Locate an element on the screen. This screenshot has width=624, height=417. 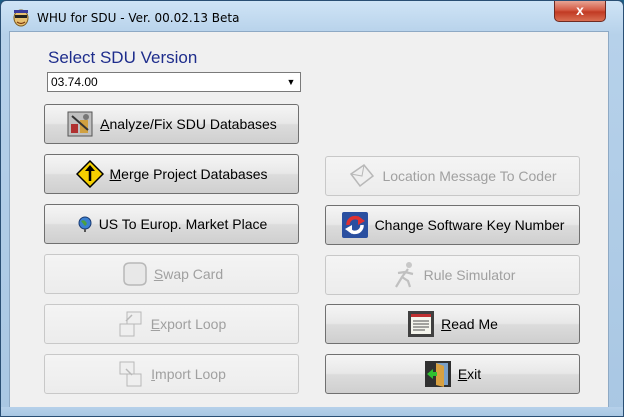
close-button: x is located at coordinates (580, 11).